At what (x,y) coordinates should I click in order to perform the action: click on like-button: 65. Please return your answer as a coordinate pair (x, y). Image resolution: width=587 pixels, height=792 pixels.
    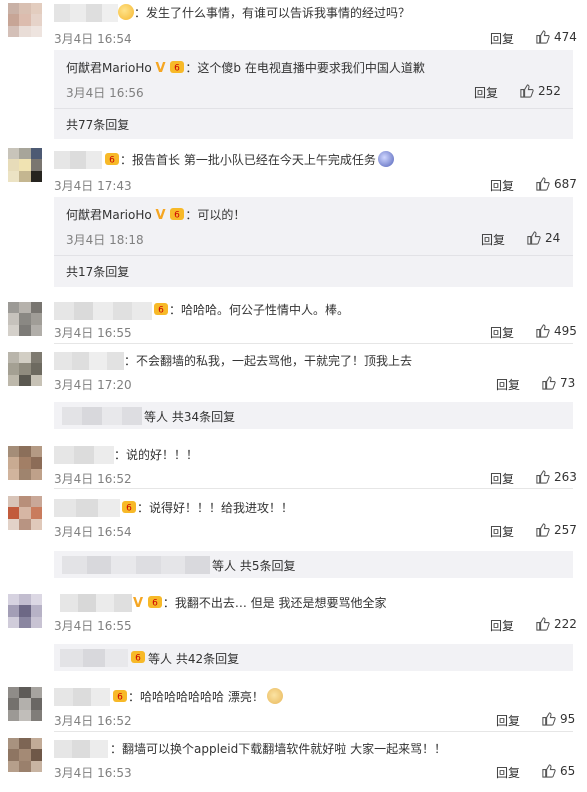
    Looking at the image, I should click on (558, 770).